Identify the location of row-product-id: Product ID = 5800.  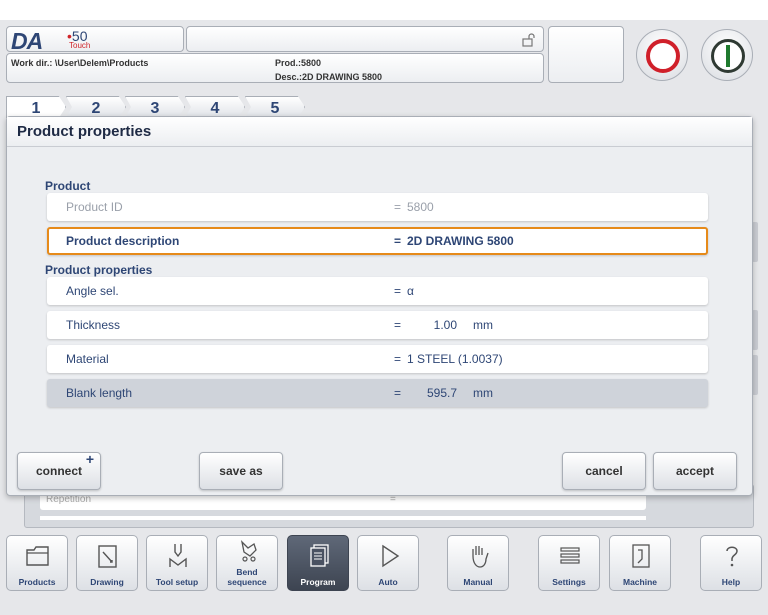
(377, 207).